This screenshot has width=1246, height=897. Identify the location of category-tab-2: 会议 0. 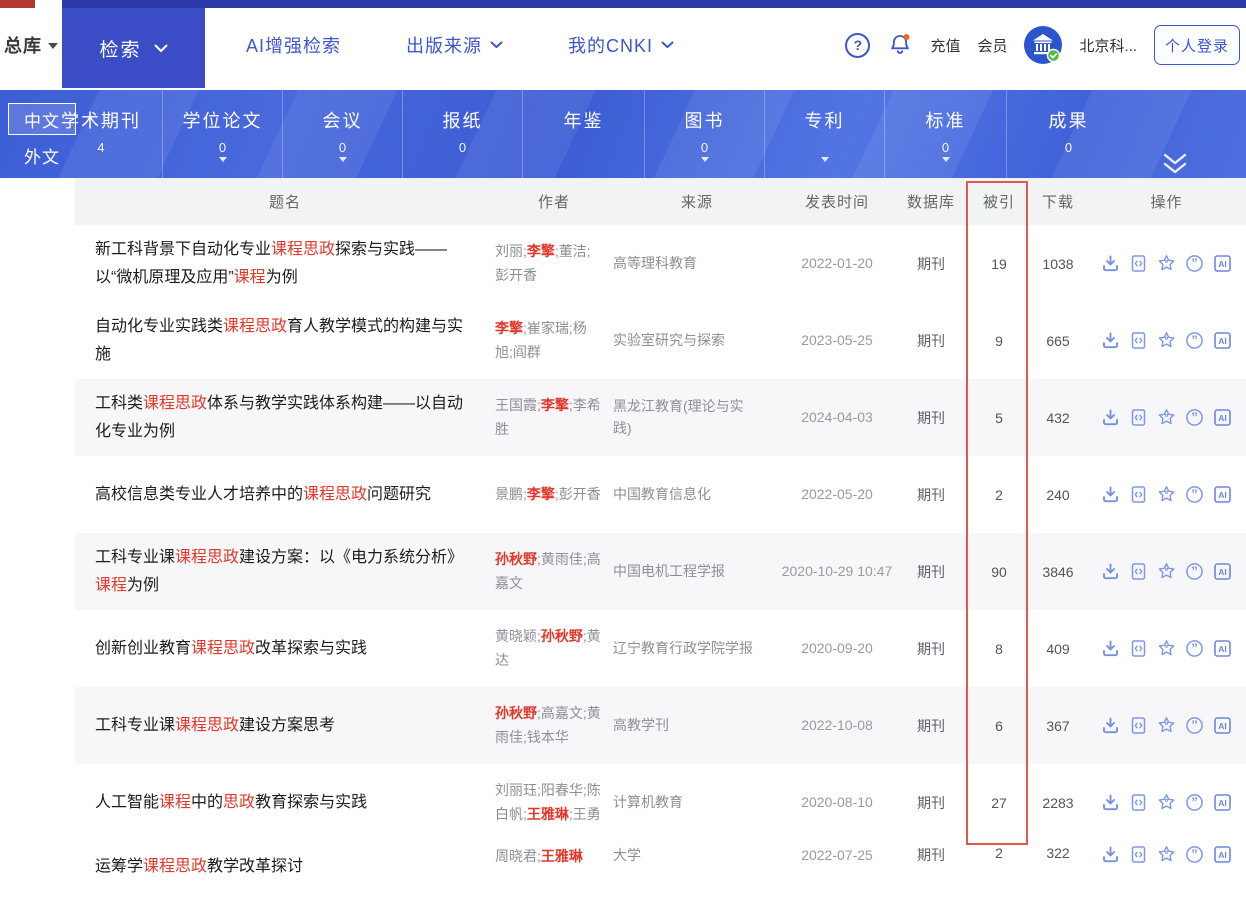
(343, 134).